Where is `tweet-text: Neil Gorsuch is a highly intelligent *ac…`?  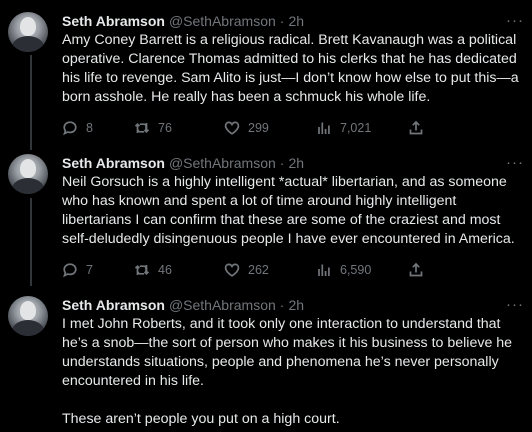 tweet-text: Neil Gorsuch is a highly intelligent *ac… is located at coordinates (288, 210).